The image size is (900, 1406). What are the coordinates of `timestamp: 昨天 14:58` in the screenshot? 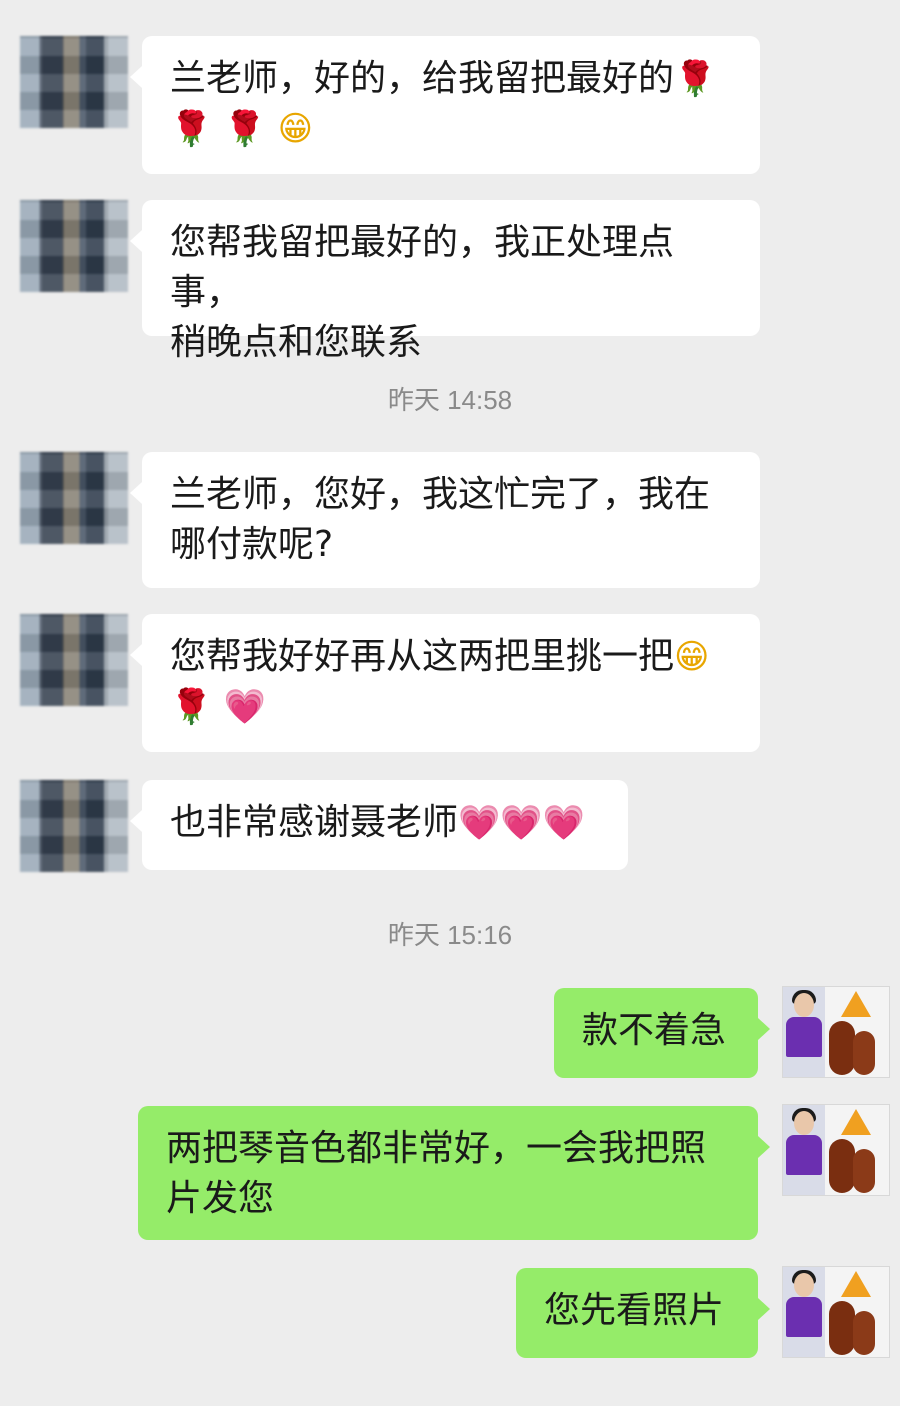 It's located at (450, 400).